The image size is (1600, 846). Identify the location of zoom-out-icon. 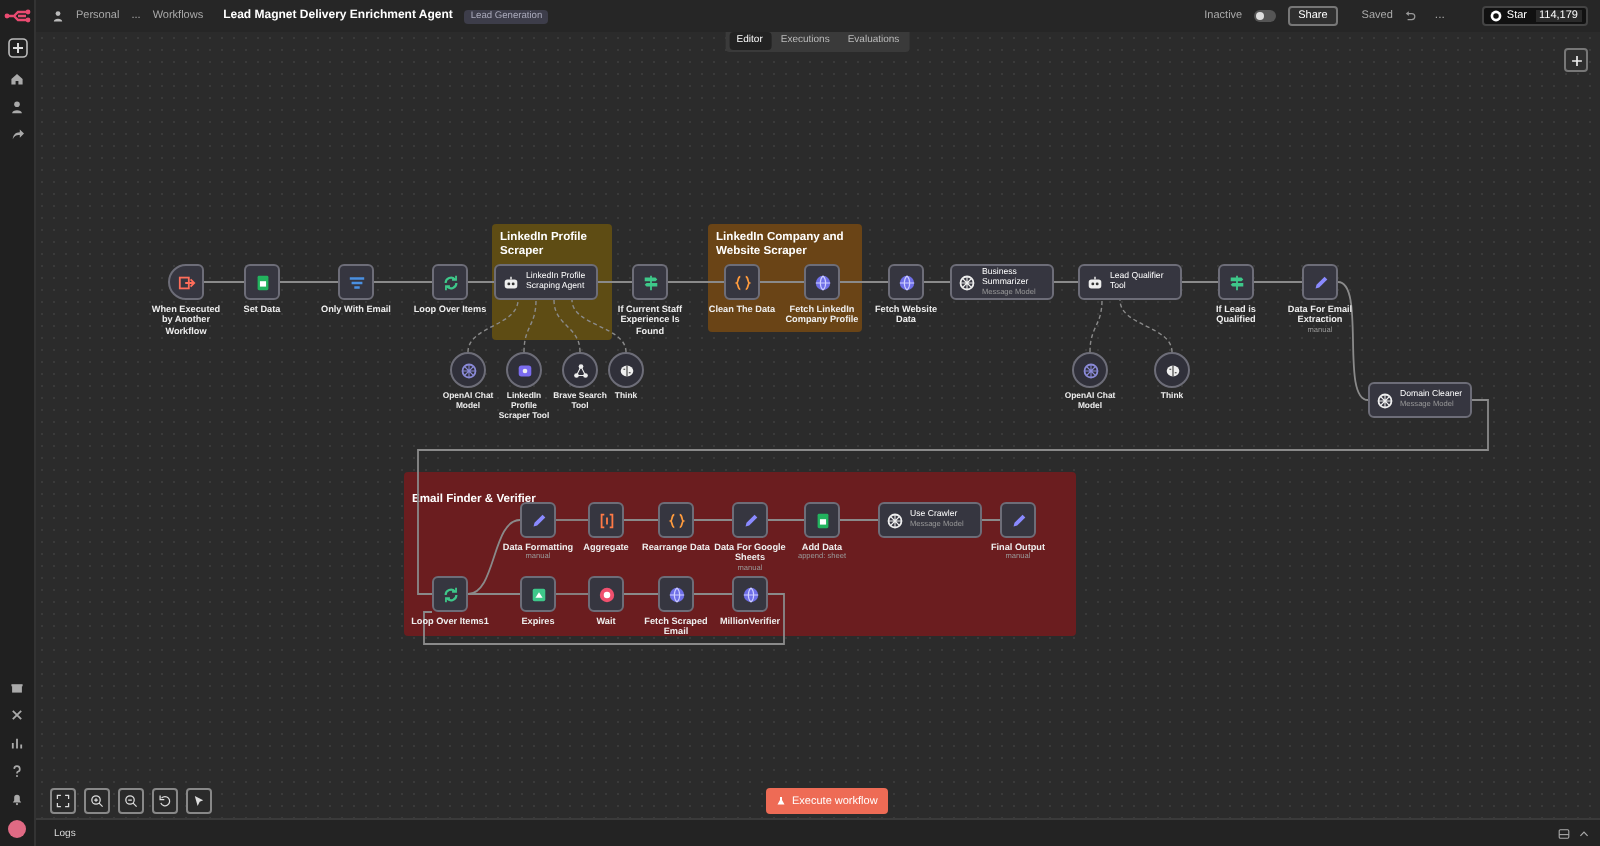
(131, 801).